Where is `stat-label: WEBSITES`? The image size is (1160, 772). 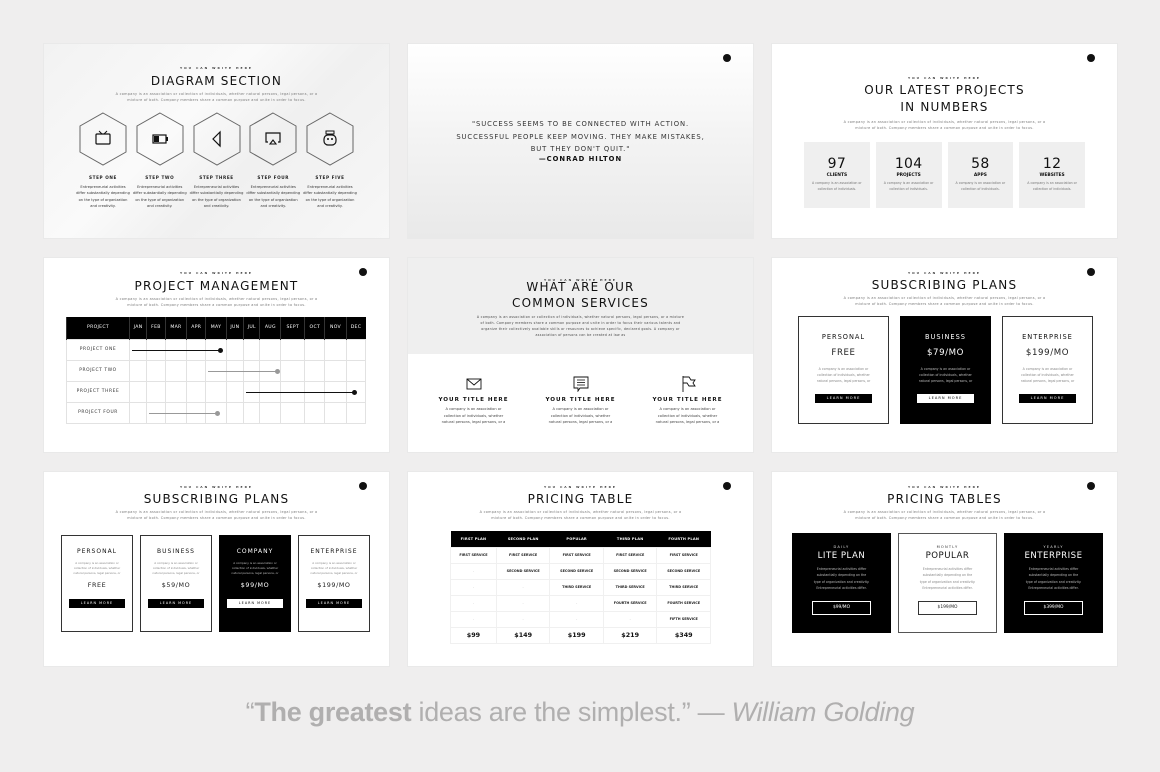
stat-label: WEBSITES is located at coordinates (1052, 175).